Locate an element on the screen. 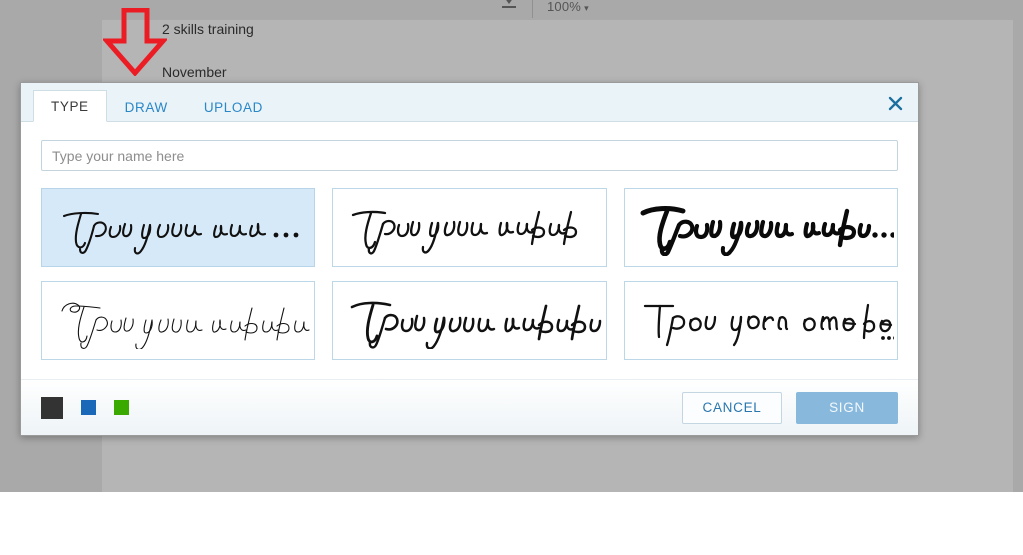 The width and height of the screenshot is (1023, 555). cancel-button: CANCEL is located at coordinates (732, 407).